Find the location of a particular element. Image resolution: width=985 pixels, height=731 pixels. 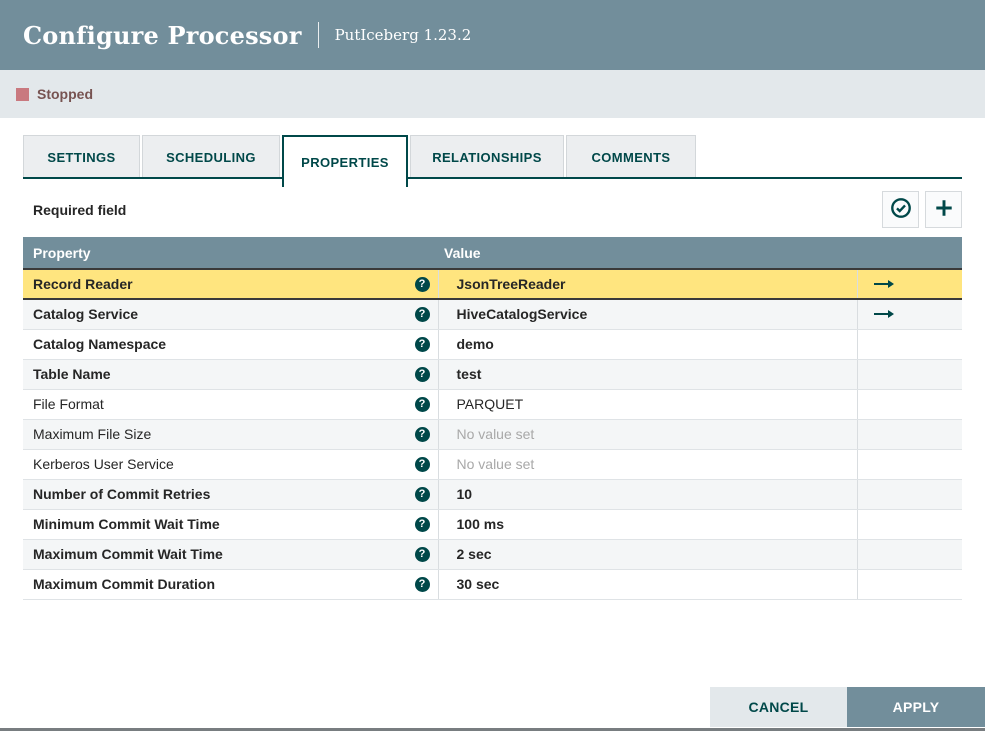

column-header-value: Value is located at coordinates (647, 253).